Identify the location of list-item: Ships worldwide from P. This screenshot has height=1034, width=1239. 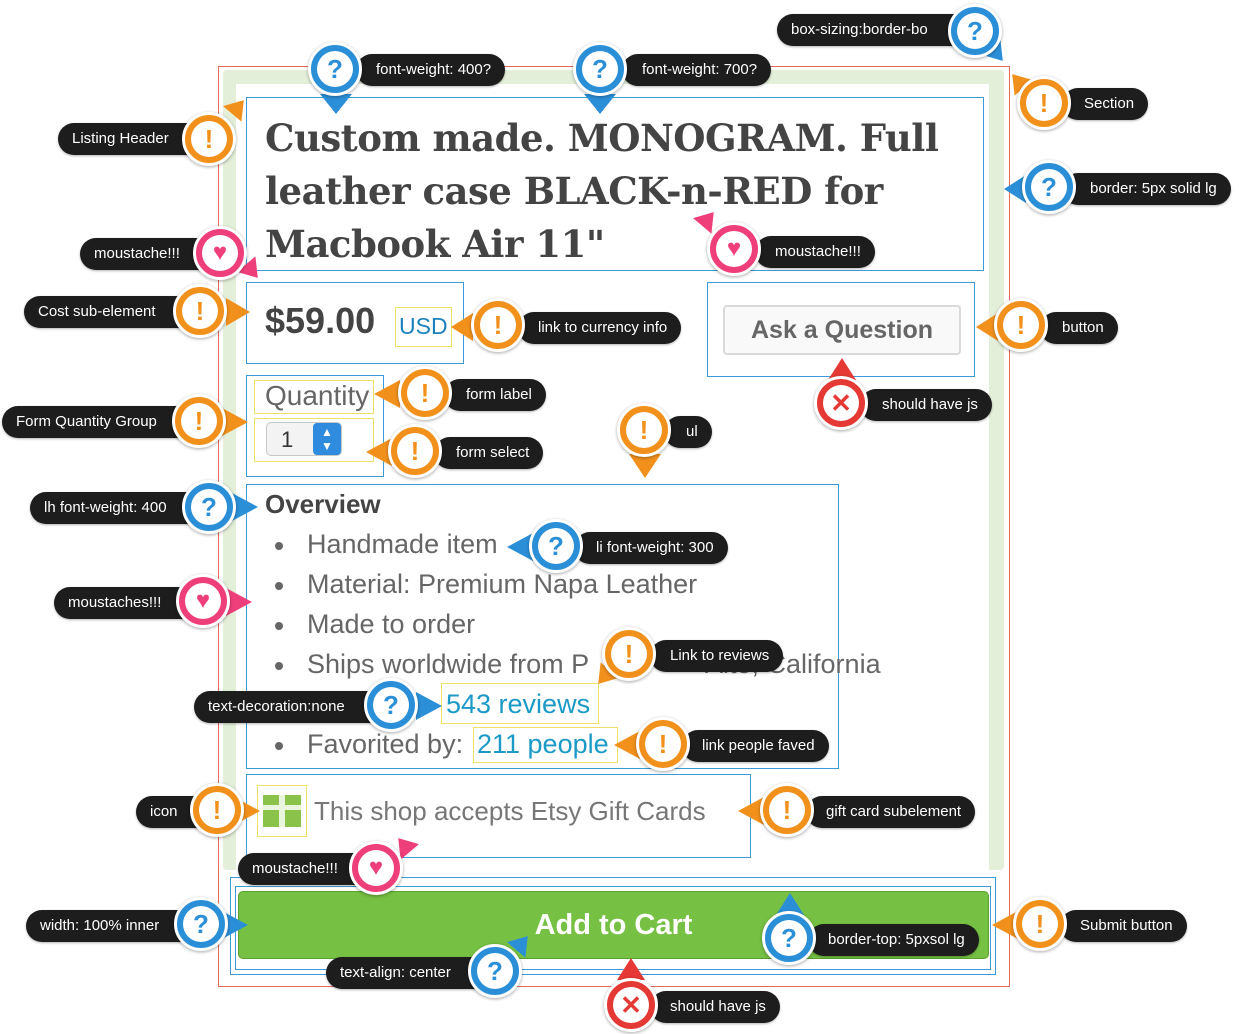
(448, 664).